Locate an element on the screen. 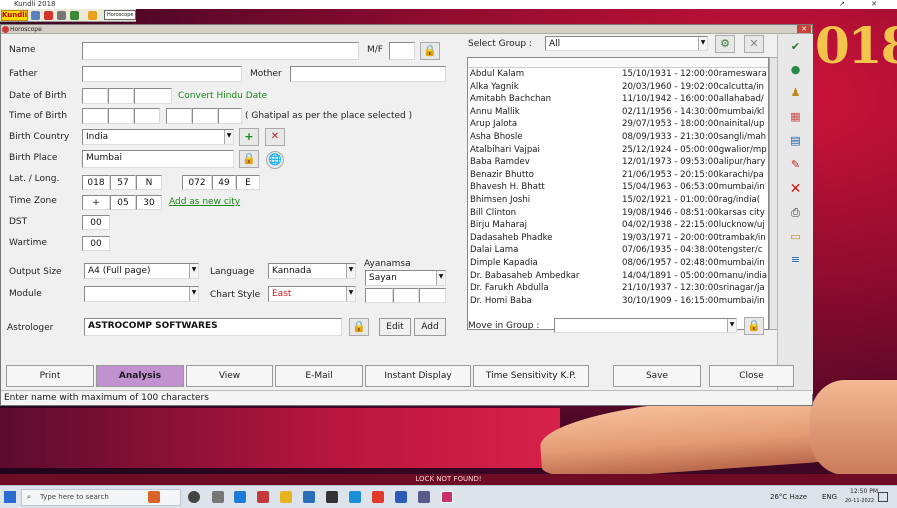 Image resolution: width=897 pixels, height=508 pixels. toolbar-horoscope-tab: Horoscope is located at coordinates (120, 15).